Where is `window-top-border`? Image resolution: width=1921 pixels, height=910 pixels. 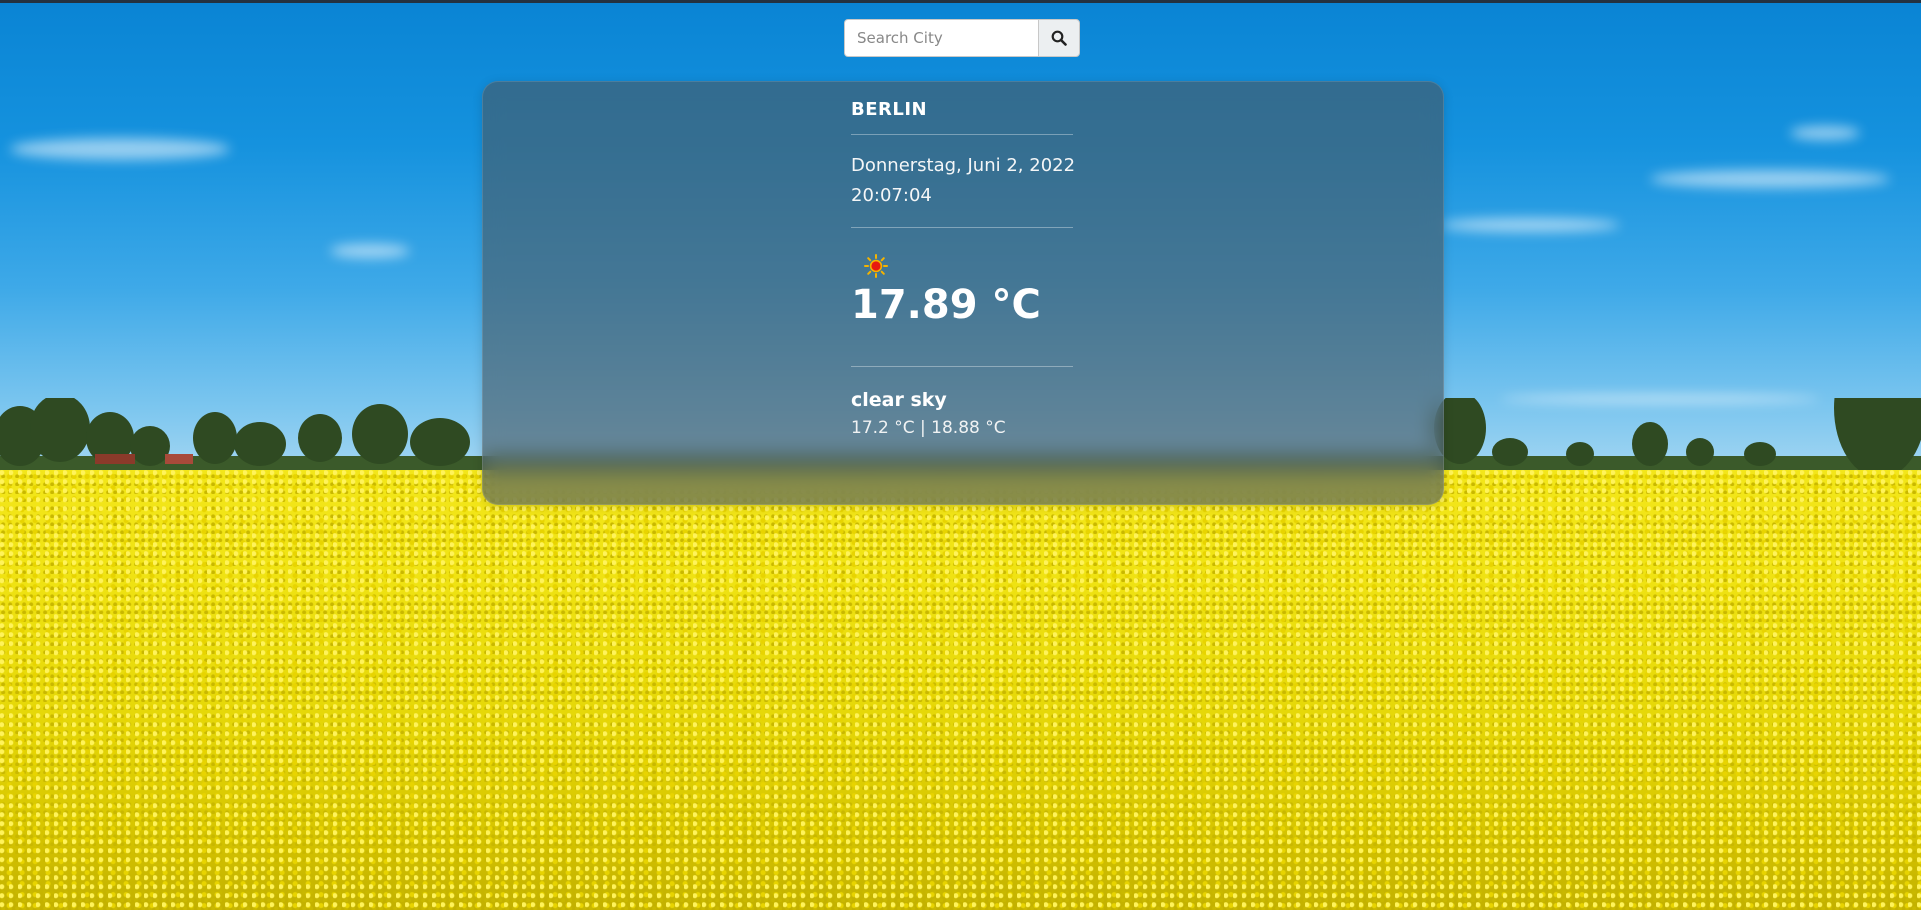 window-top-border is located at coordinates (960, 1).